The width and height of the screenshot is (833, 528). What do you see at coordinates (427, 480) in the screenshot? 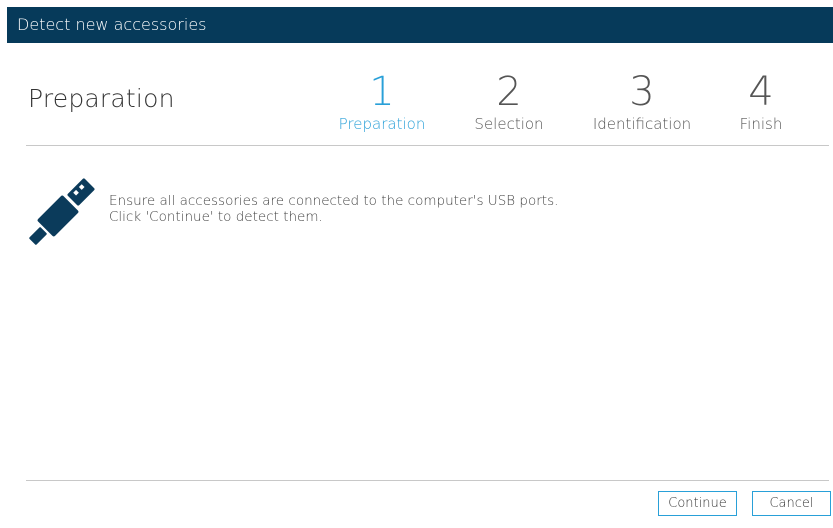
I see `footer-divider` at bounding box center [427, 480].